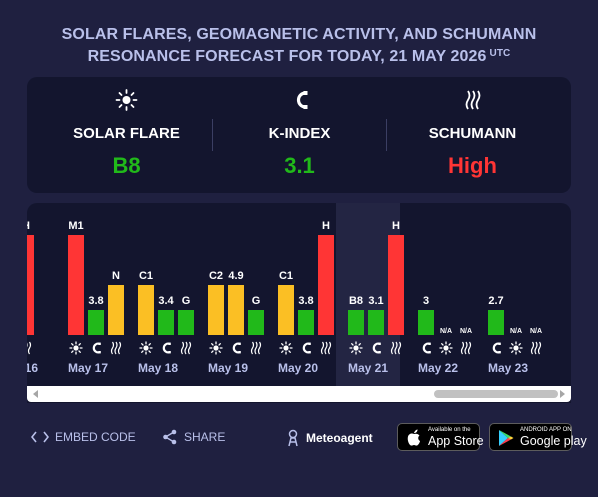 This screenshot has width=598, height=497. What do you see at coordinates (205, 437) in the screenshot?
I see `share-label: SHARE` at bounding box center [205, 437].